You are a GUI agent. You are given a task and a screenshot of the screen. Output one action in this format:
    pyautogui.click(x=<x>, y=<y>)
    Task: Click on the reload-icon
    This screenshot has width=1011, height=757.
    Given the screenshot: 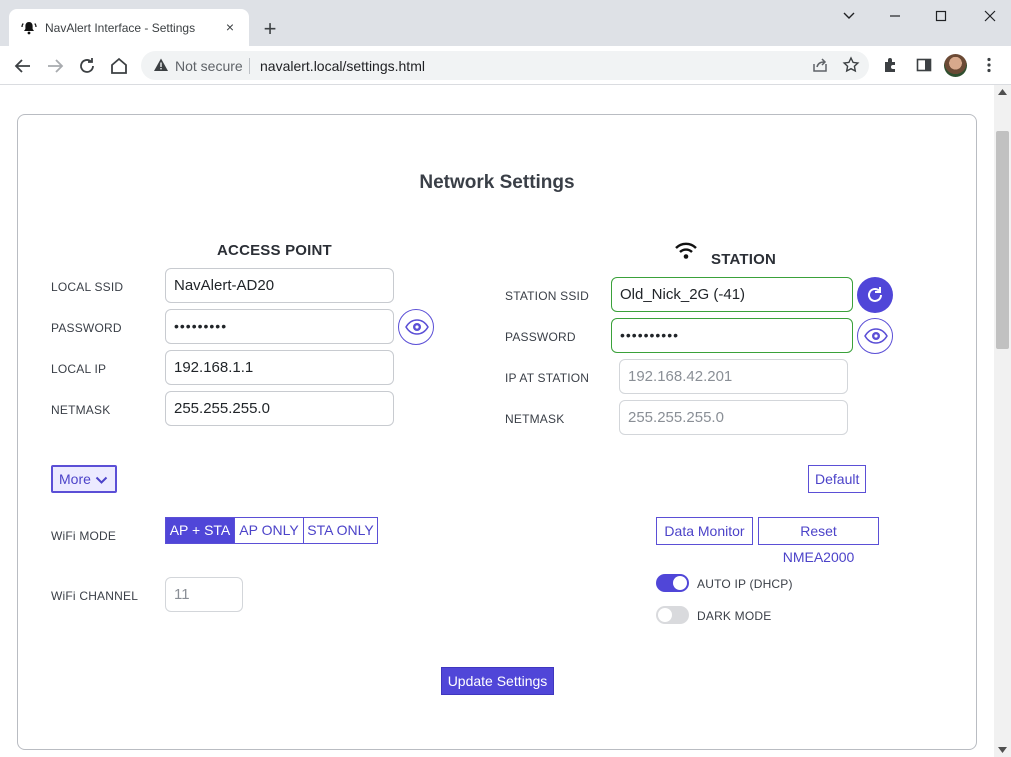 What is the action you would take?
    pyautogui.click(x=87, y=66)
    